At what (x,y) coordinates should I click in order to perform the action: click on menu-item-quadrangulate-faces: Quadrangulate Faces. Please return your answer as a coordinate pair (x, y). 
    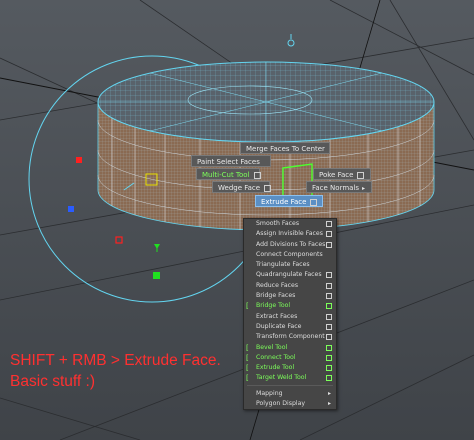
    Looking at the image, I should click on (290, 275).